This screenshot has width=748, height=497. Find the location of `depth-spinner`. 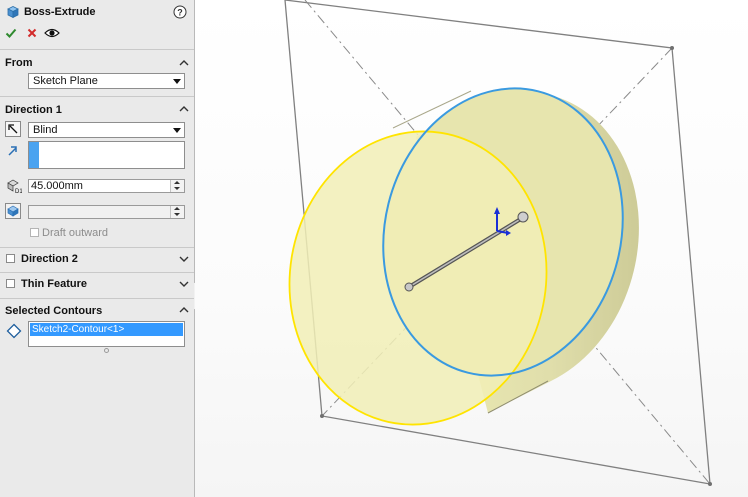

depth-spinner is located at coordinates (177, 186).